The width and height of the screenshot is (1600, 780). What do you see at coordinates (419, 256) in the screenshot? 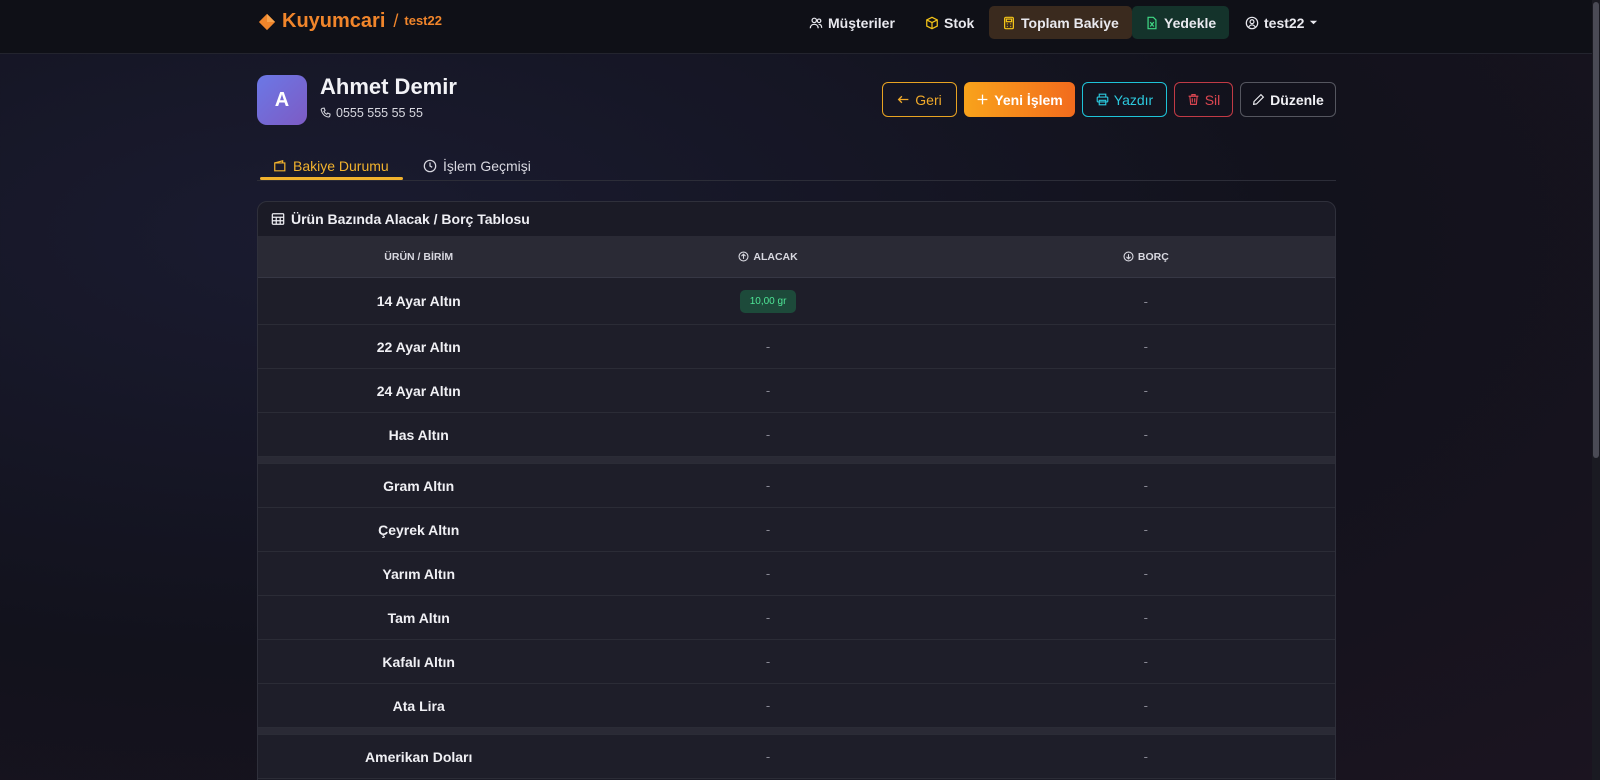
I see `header-urun: ÜRÜN / BİRİM` at bounding box center [419, 256].